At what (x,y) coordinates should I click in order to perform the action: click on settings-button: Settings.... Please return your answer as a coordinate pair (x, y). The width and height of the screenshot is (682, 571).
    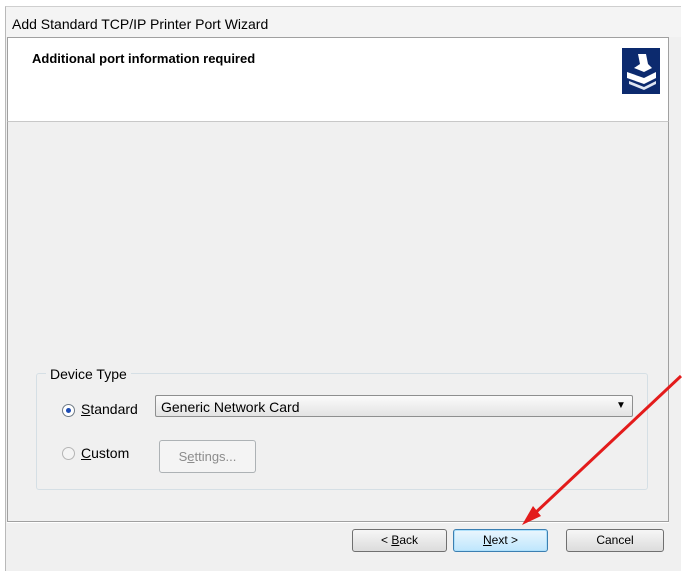
    Looking at the image, I should click on (207, 456).